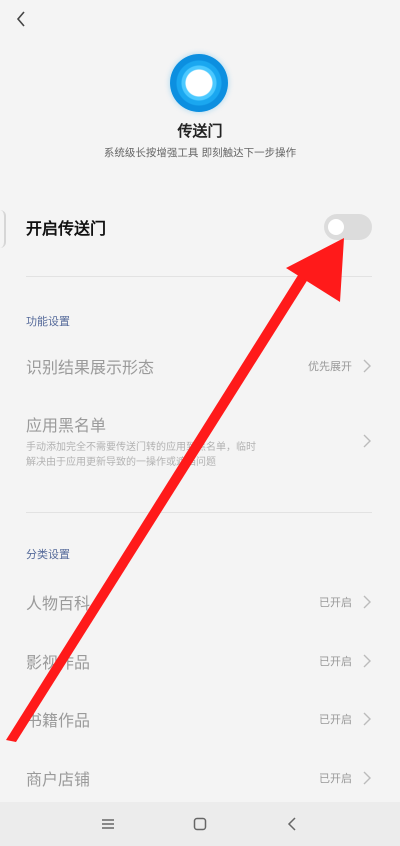 The image size is (400, 846). I want to click on system-back-button, so click(292, 824).